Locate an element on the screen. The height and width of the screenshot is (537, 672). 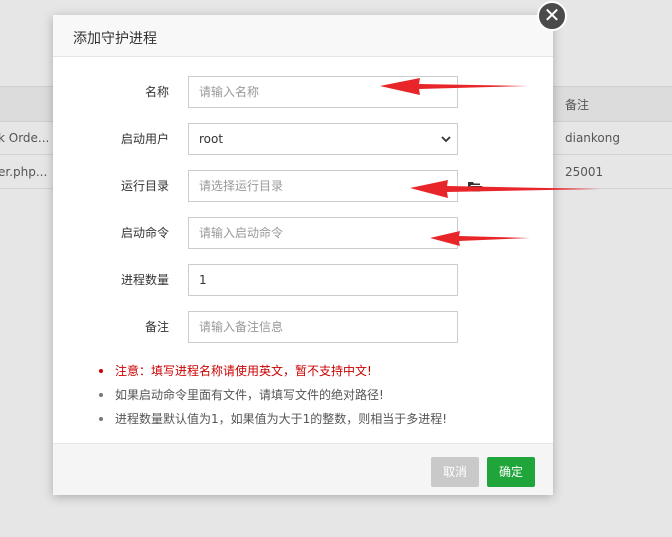
form-row-remark: 备注 is located at coordinates (303, 327).